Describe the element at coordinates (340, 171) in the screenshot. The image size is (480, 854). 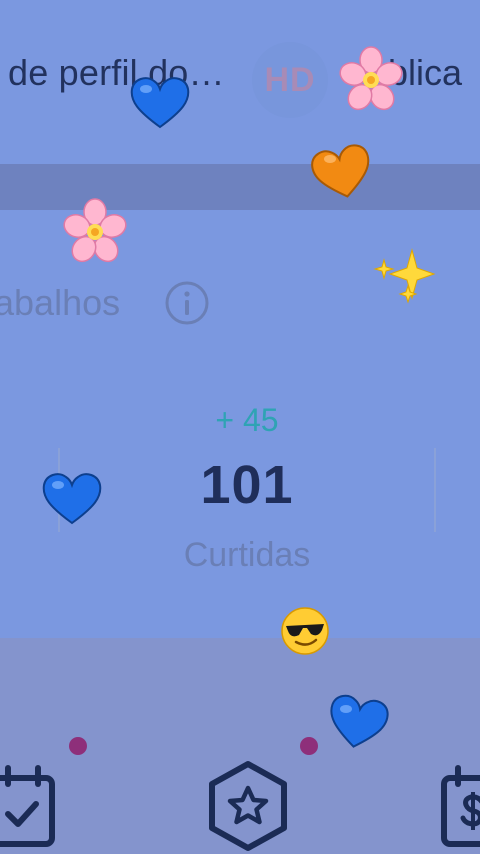
I see `orange-heart-icon` at that location.